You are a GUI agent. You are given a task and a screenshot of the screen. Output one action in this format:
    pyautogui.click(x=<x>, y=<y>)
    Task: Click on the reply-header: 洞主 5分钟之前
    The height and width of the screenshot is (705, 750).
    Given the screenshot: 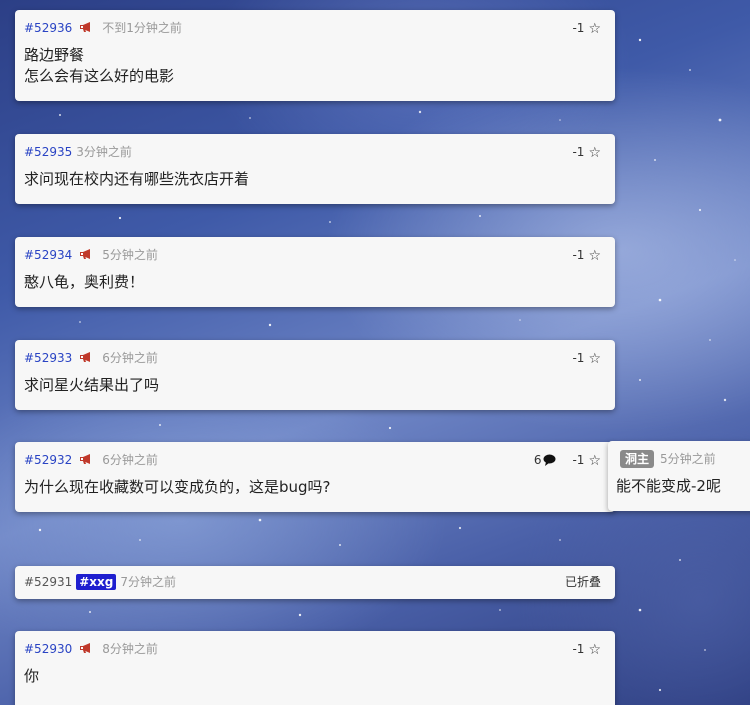 What is the action you would take?
    pyautogui.click(x=668, y=459)
    